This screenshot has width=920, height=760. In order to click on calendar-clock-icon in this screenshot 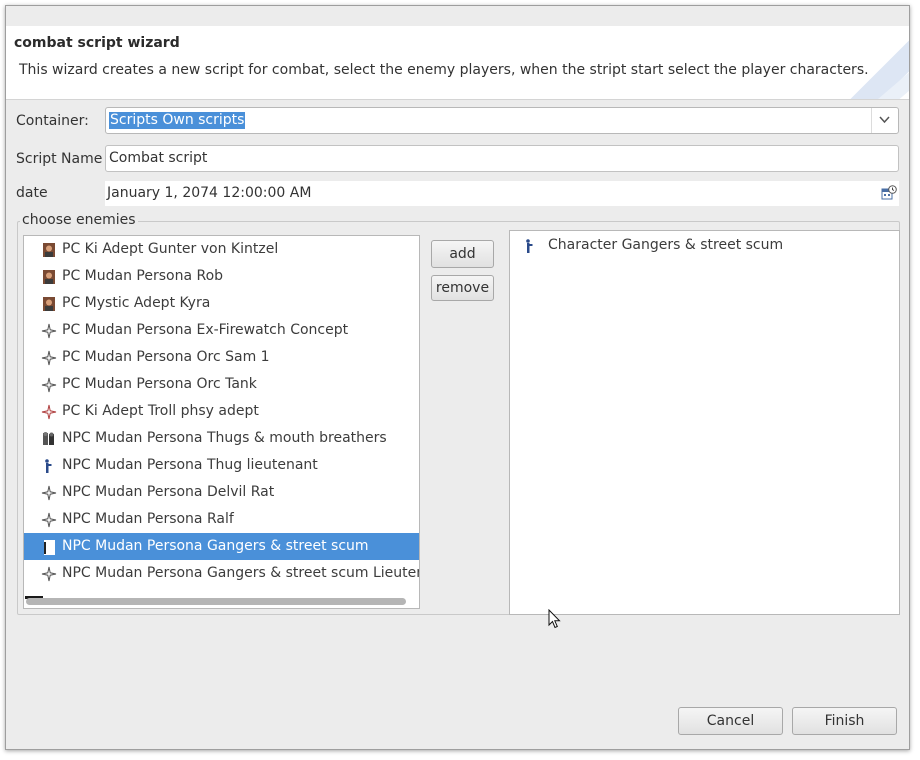, I will do `click(889, 193)`.